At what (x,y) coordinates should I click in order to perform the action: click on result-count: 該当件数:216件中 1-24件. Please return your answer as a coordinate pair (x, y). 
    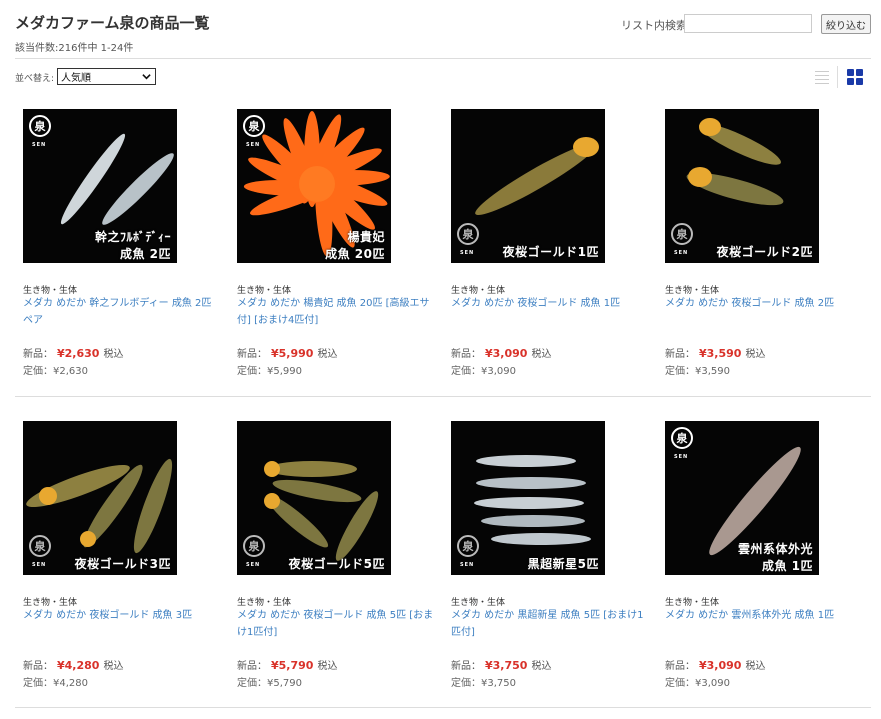
    Looking at the image, I should click on (74, 48).